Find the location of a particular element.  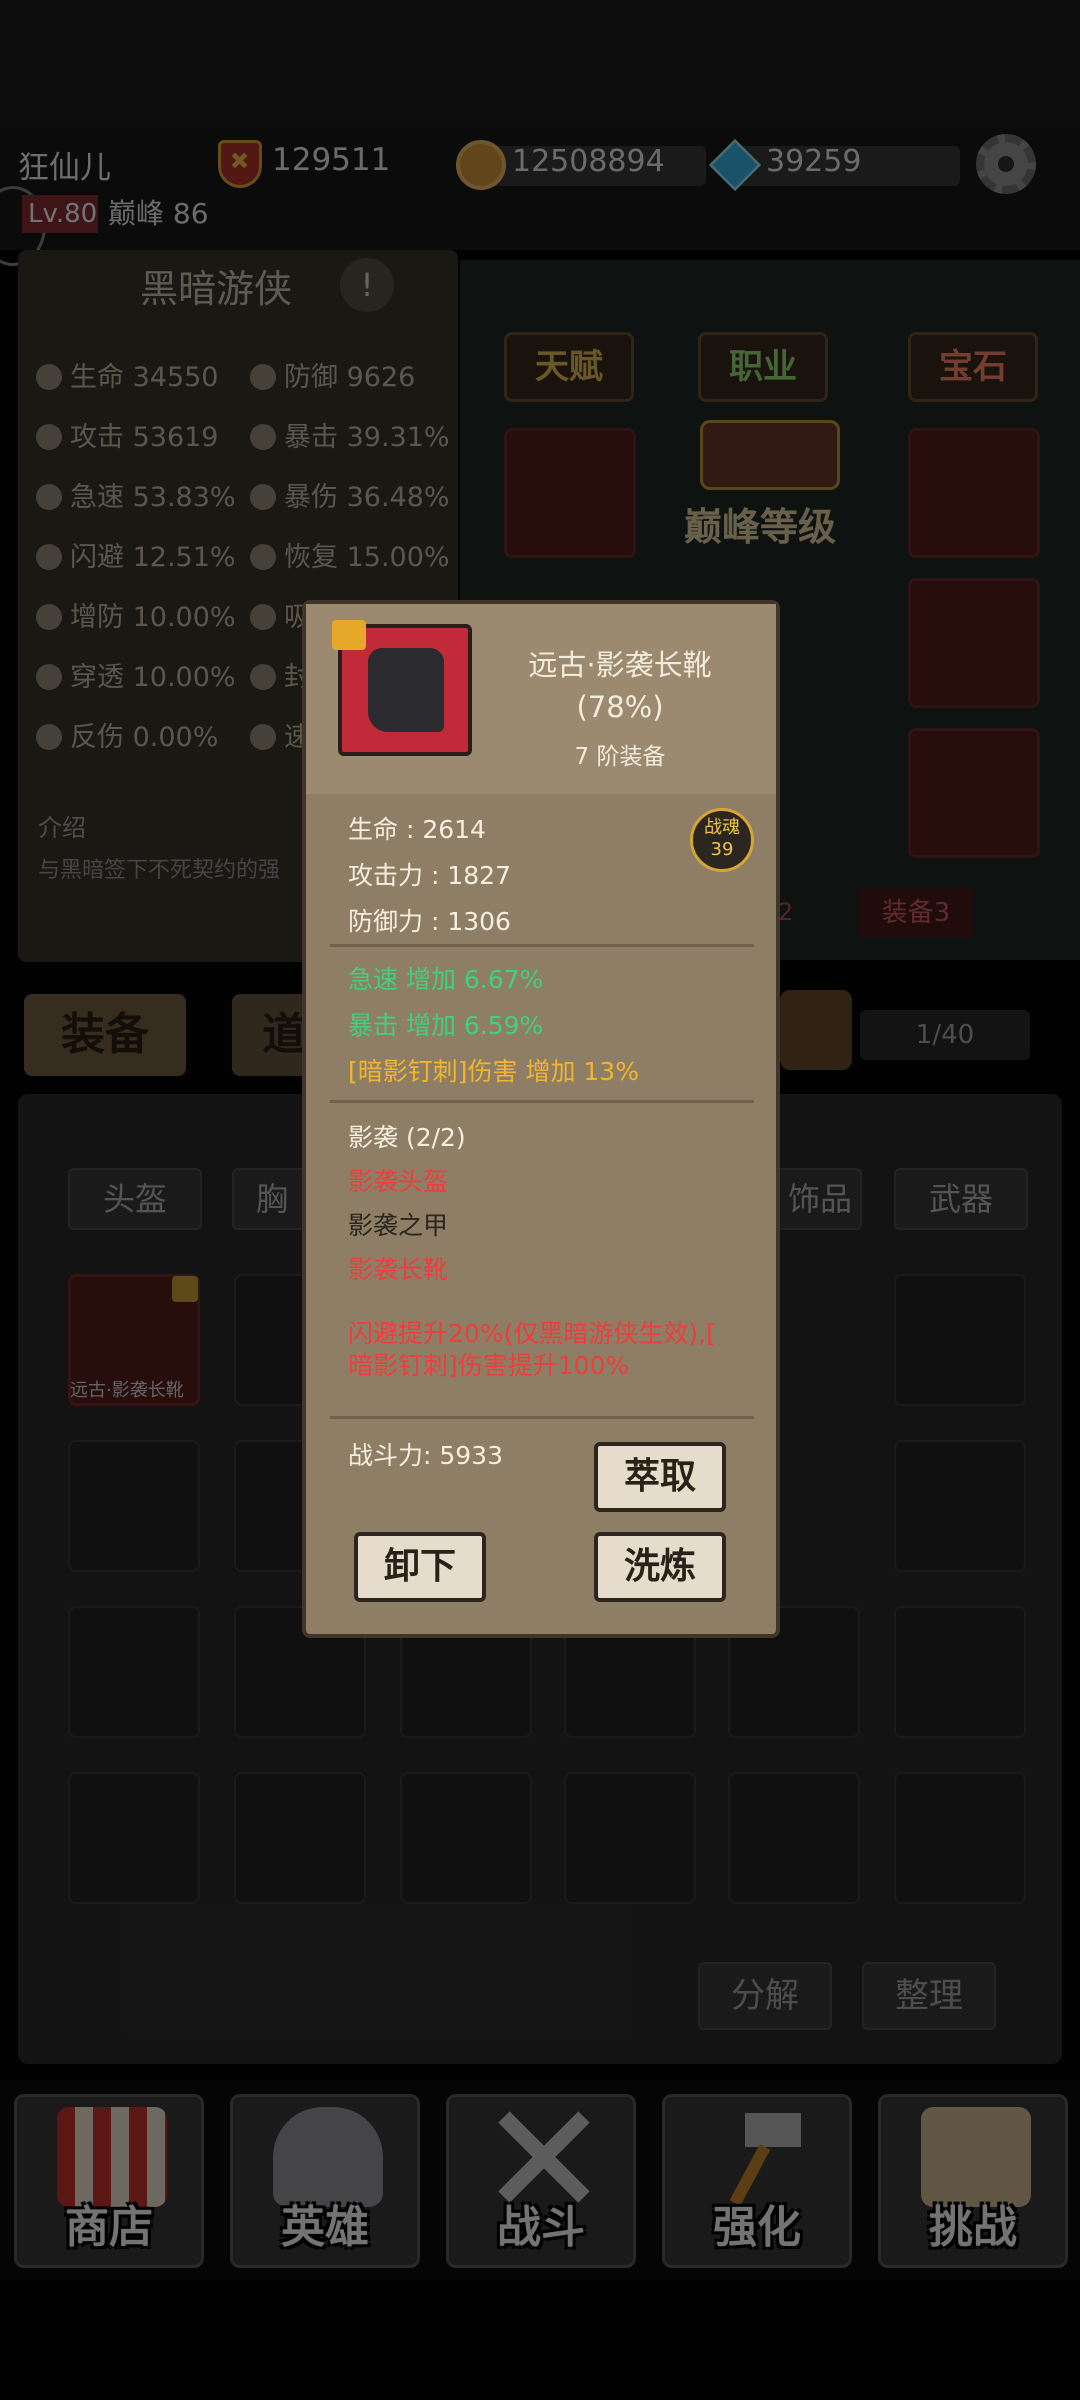

war-soul-label: 战魂 is located at coordinates (722, 827).